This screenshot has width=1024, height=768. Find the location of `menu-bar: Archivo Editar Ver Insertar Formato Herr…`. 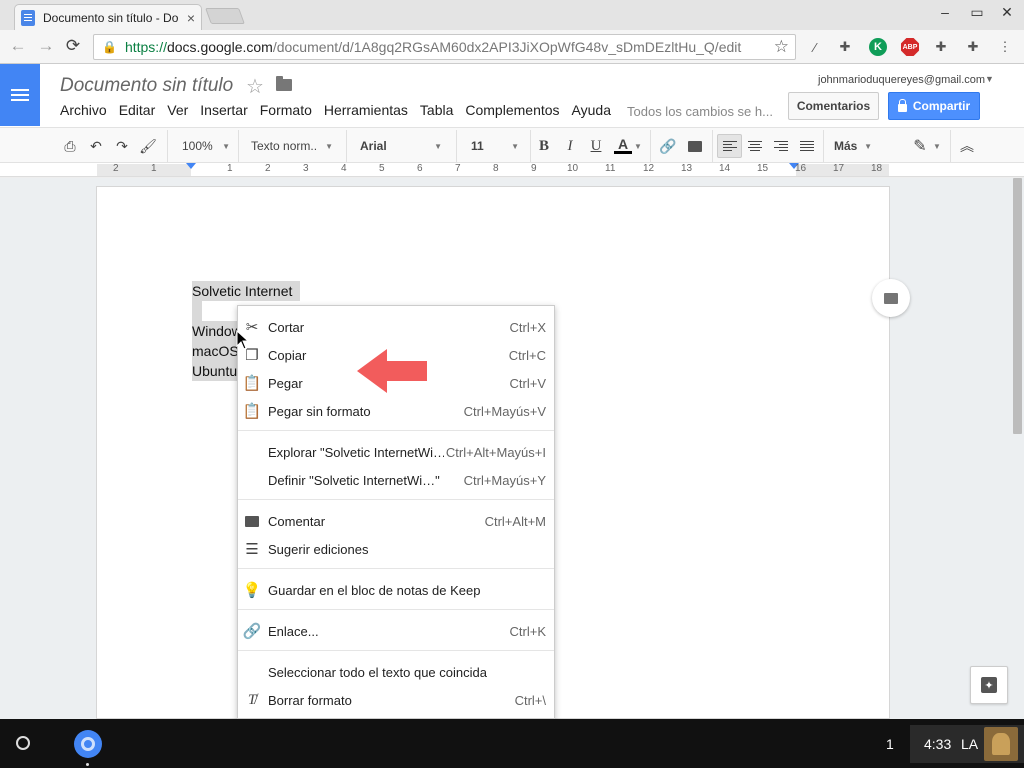

menu-bar: Archivo Editar Ver Insertar Formato Herr… is located at coordinates (335, 110).